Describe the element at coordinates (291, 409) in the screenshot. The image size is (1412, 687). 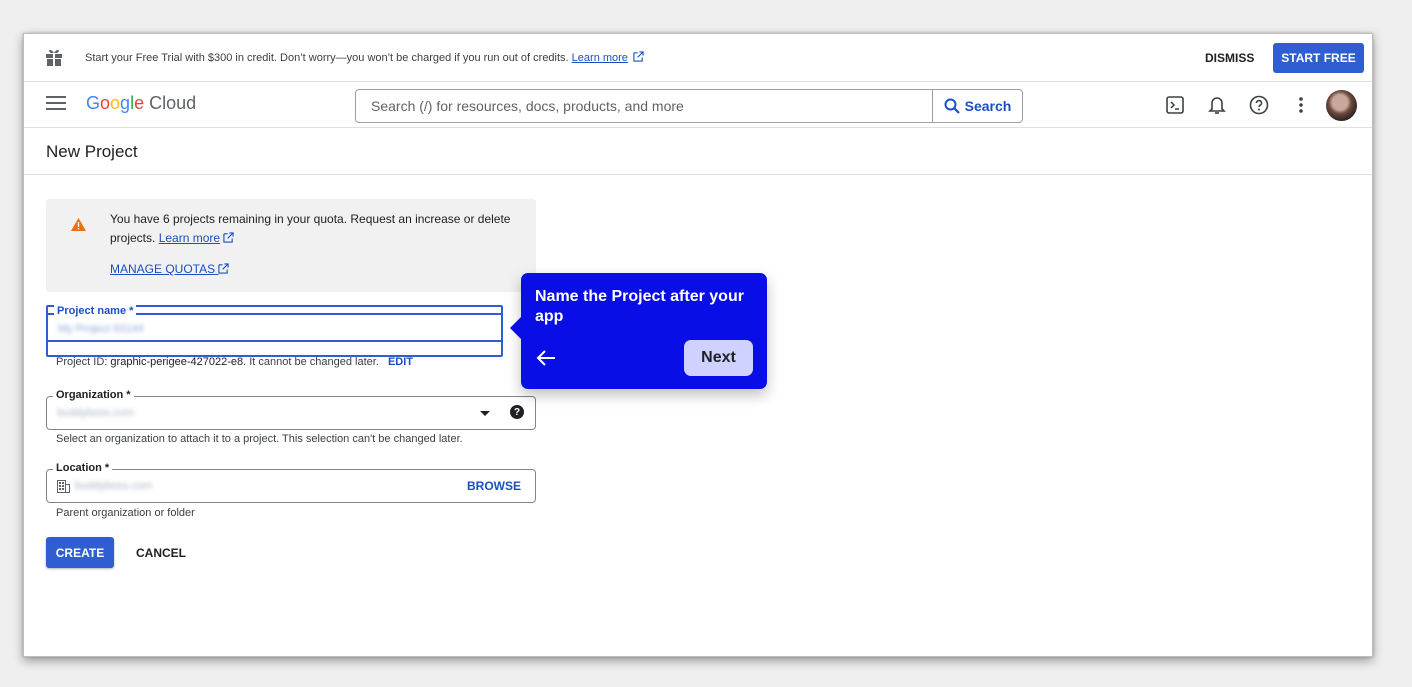
I see `organization-select: Organization * buddyboss.com ?` at that location.